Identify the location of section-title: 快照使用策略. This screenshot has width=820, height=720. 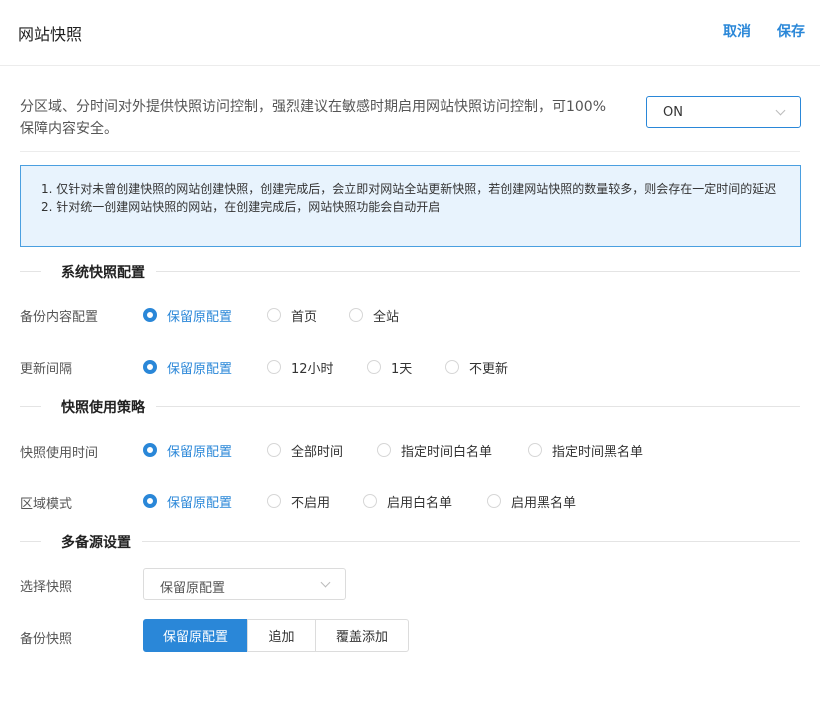
(103, 408).